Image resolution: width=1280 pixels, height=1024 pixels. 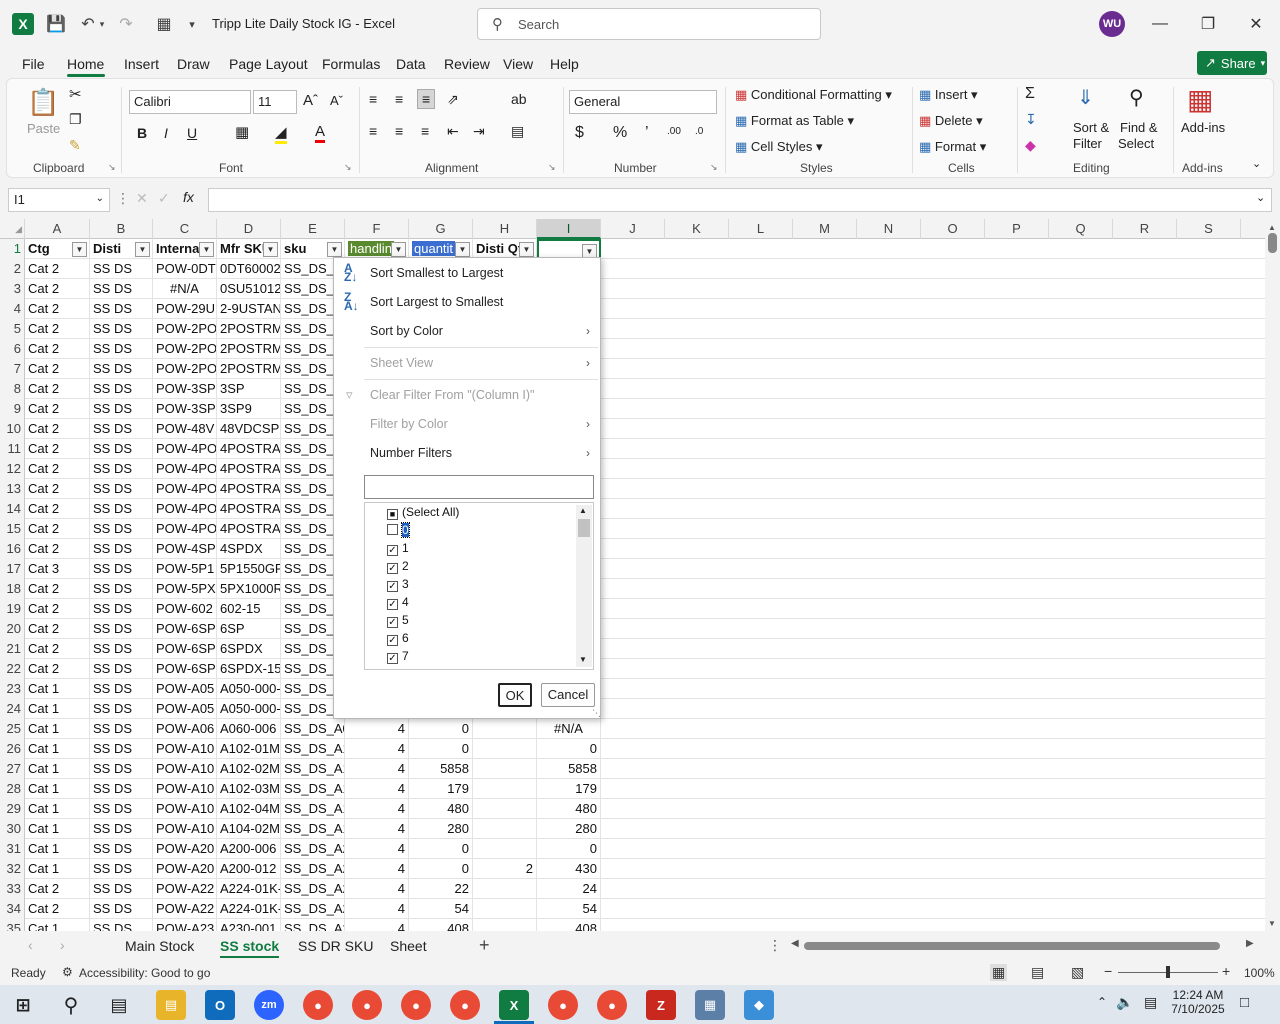 What do you see at coordinates (1256, 163) in the screenshot?
I see `collapse-ribbon-icon: ⌄` at bounding box center [1256, 163].